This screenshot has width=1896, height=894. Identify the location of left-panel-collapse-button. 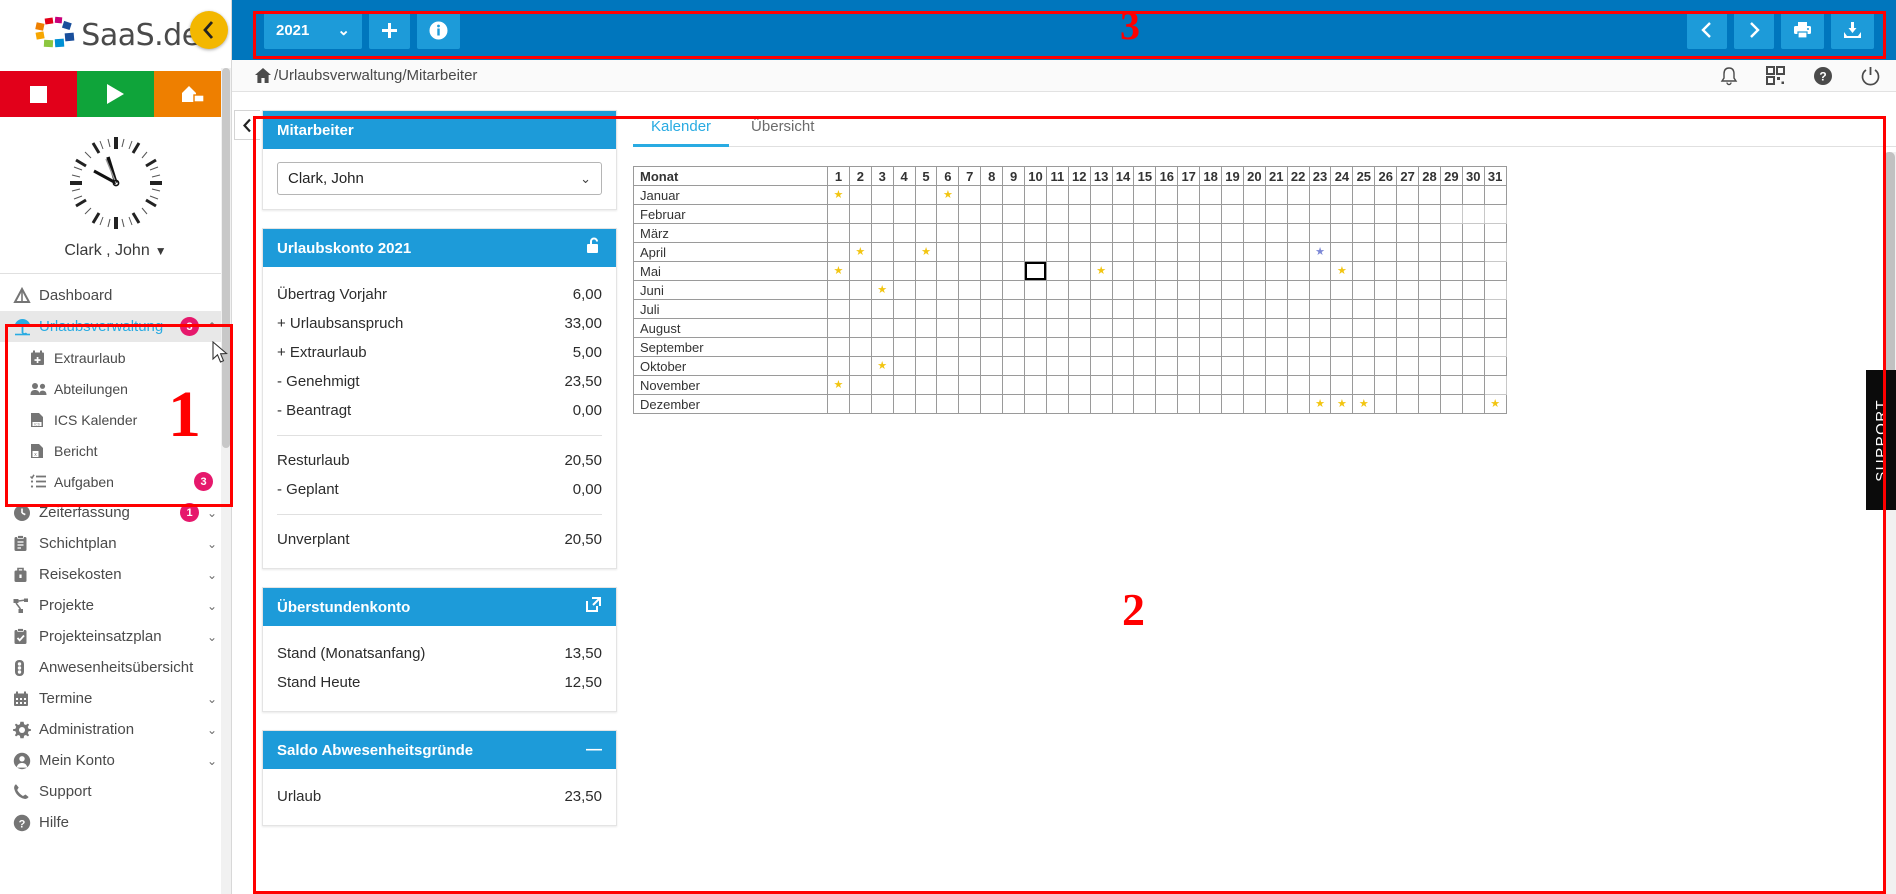
(247, 125).